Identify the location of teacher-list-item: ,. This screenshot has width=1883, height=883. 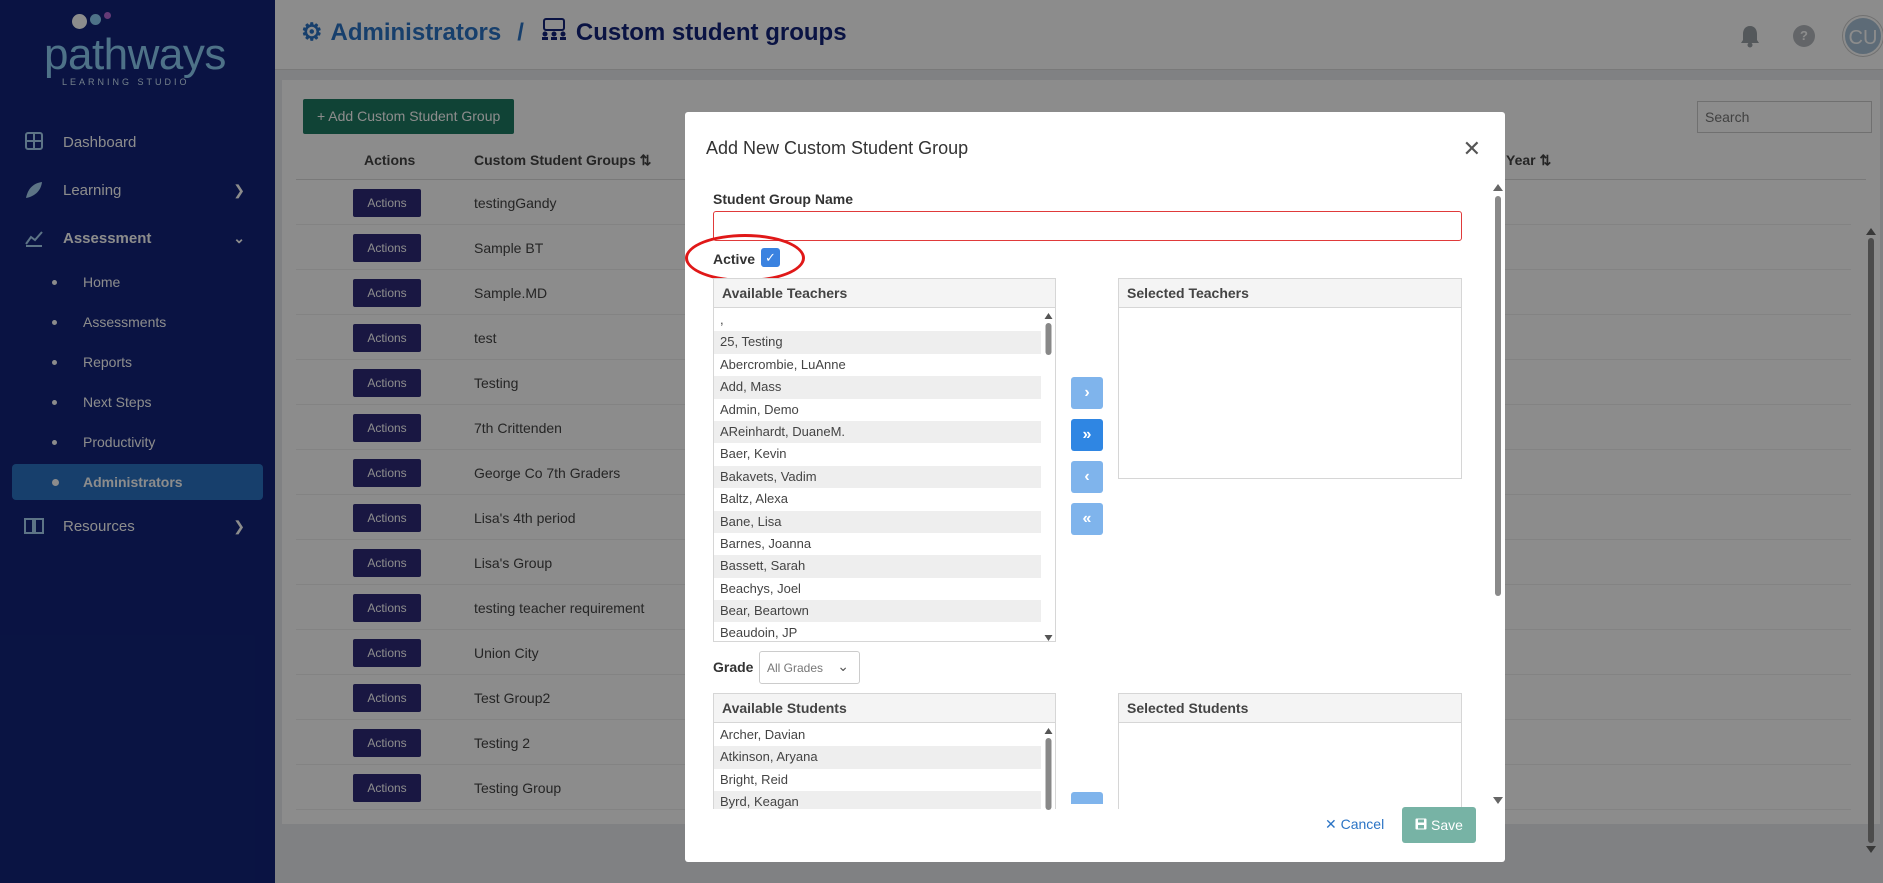
(877, 320).